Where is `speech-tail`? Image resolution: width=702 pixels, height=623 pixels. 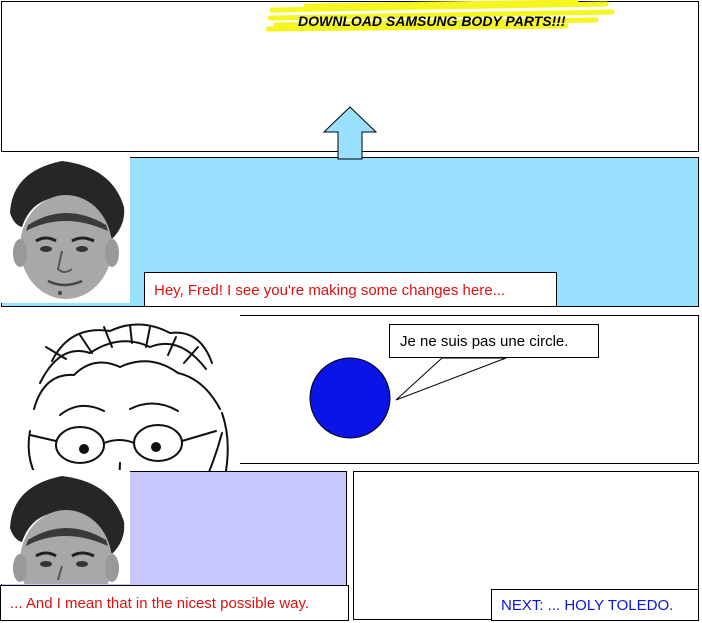
speech-tail is located at coordinates (450, 380).